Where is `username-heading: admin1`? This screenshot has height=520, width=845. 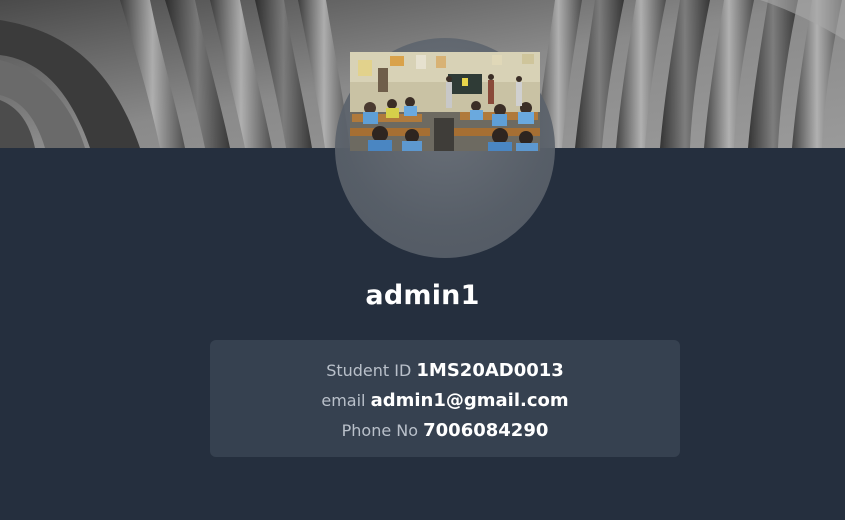
username-heading: admin1 is located at coordinates (422, 295).